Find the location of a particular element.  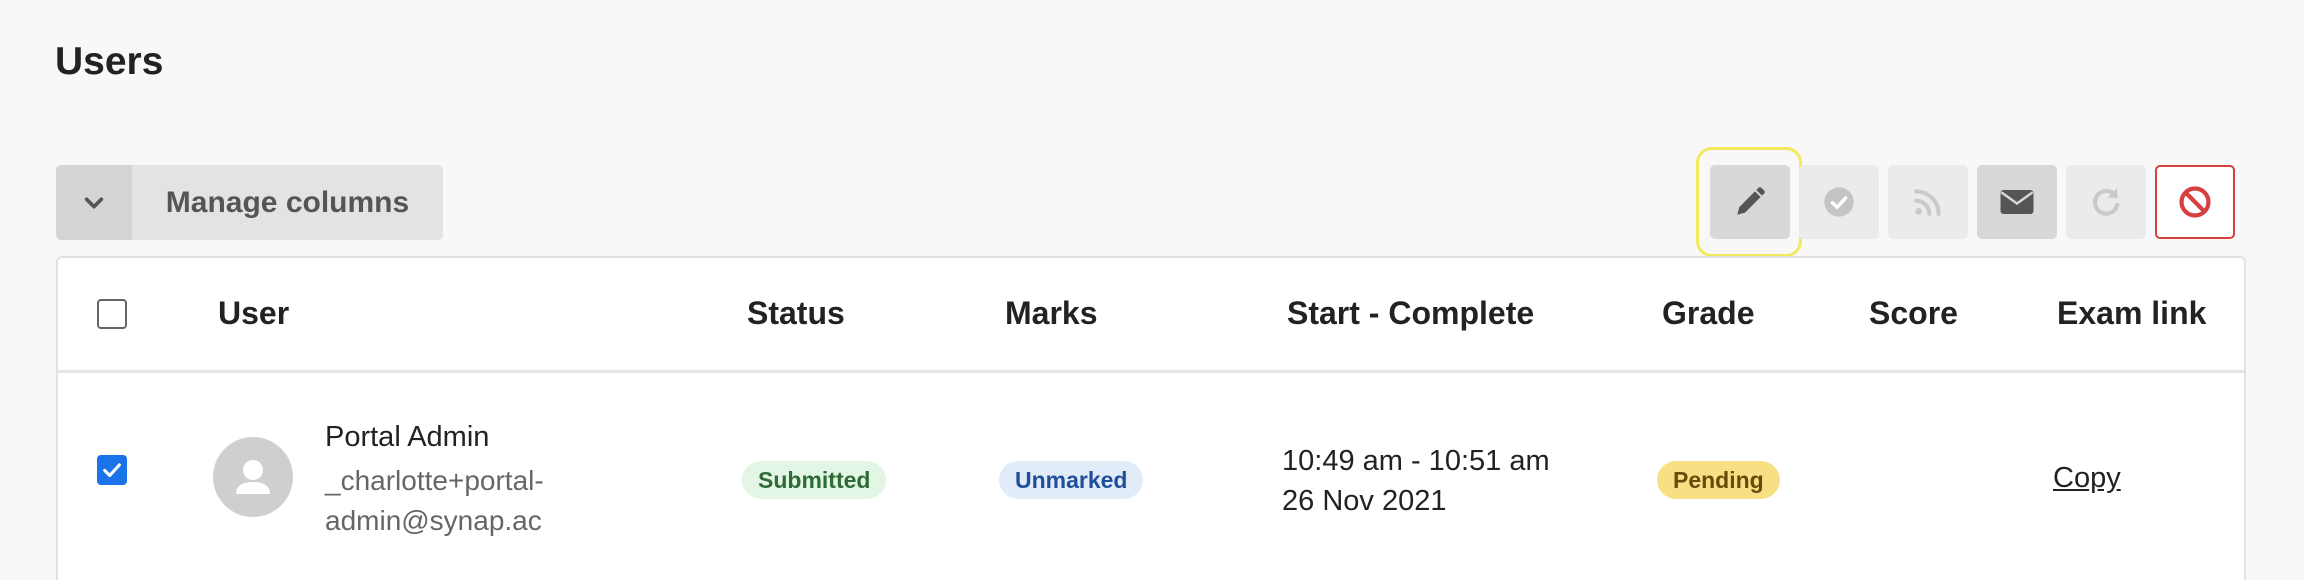

edit-button is located at coordinates (1750, 202).